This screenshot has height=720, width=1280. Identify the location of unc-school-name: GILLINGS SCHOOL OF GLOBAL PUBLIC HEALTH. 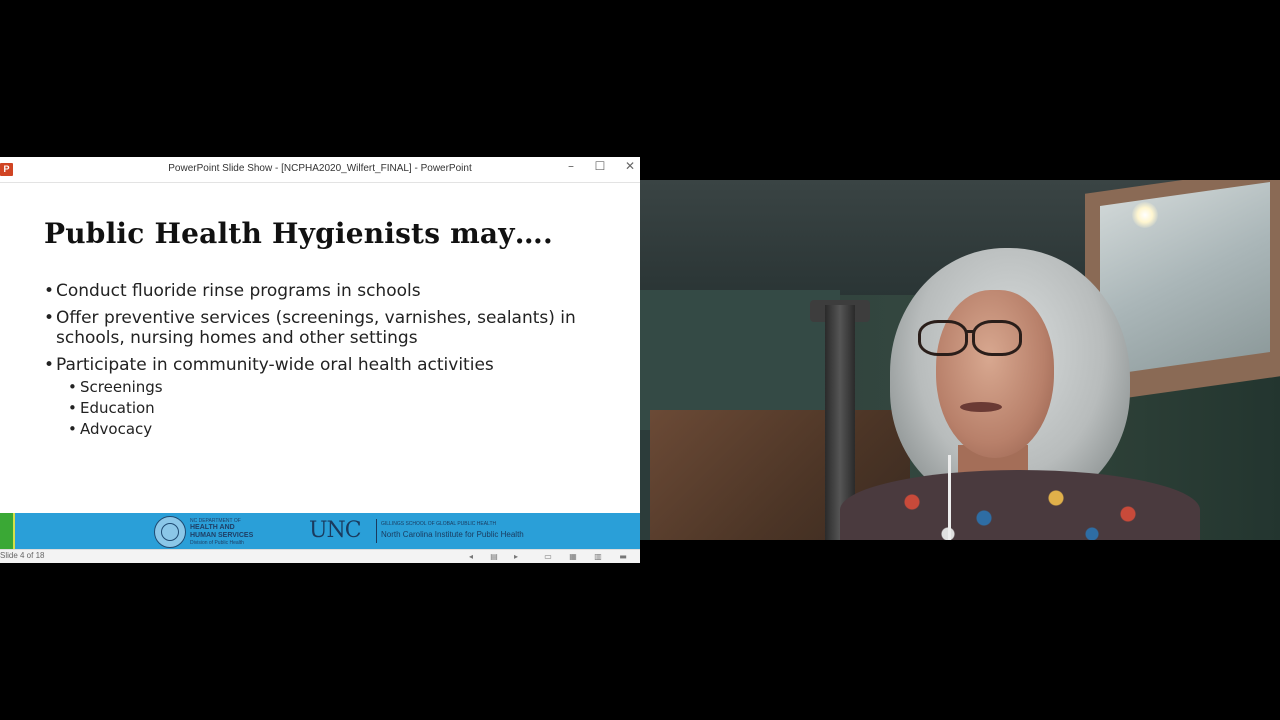
(439, 524).